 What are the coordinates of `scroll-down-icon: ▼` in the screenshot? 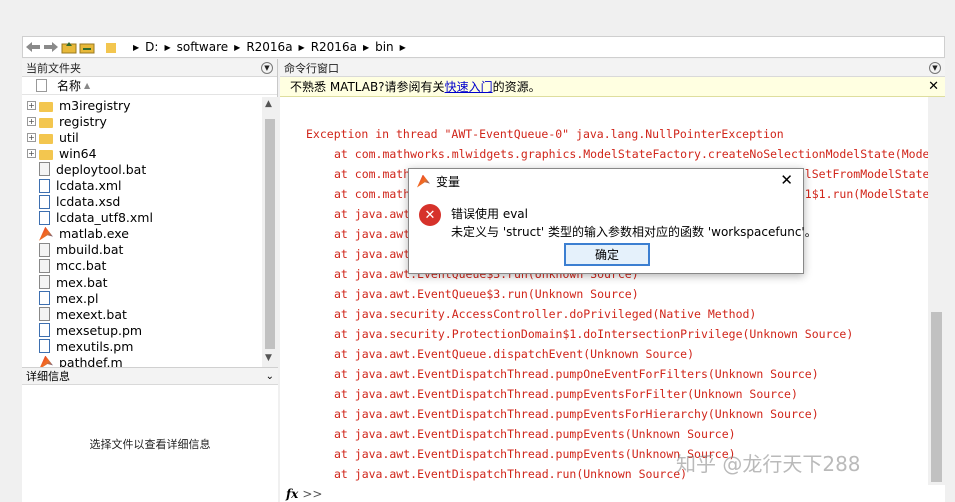 It's located at (268, 358).